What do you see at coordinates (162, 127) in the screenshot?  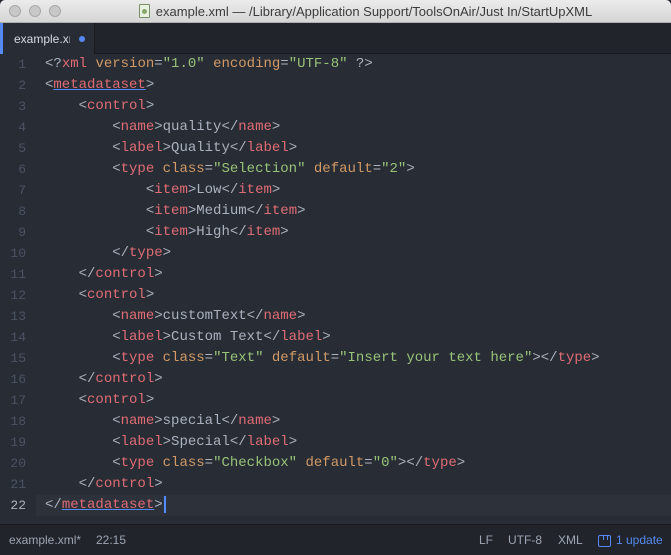 I see `code-line: <name>quality</name>` at bounding box center [162, 127].